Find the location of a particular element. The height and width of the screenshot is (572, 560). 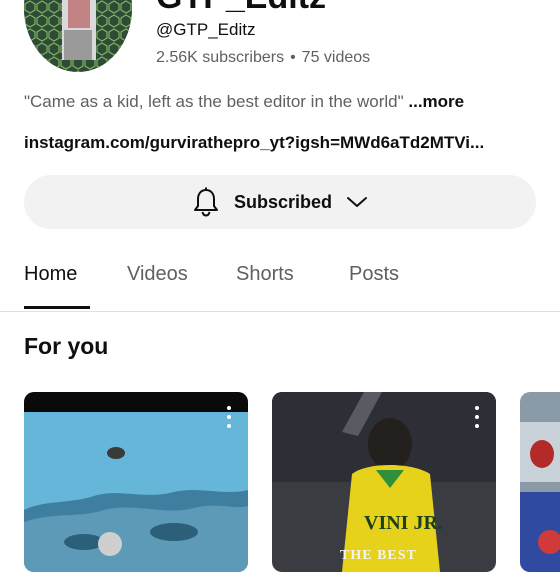

tabs-divider is located at coordinates (280, 311).